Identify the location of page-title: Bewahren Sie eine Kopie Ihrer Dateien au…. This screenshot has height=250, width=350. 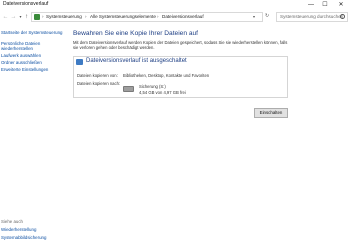
(135, 33).